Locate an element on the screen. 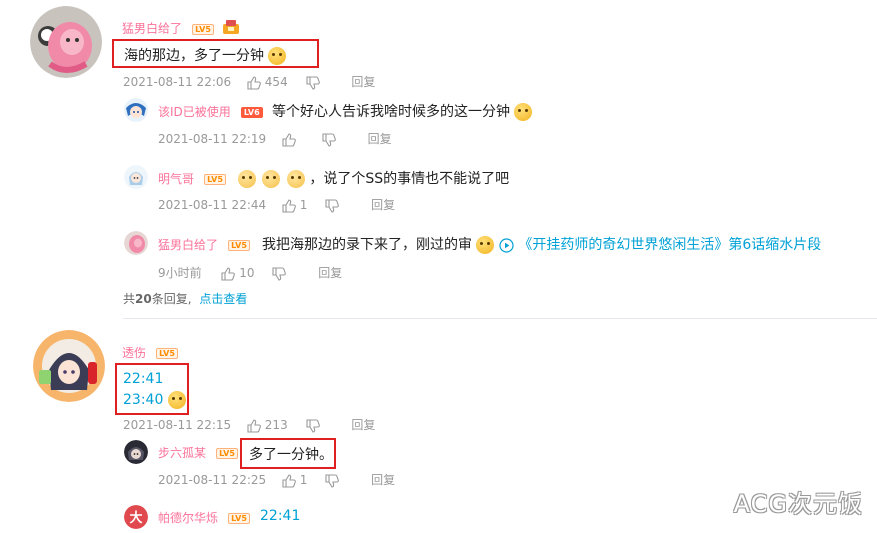  play-circle-icon is located at coordinates (506, 245).